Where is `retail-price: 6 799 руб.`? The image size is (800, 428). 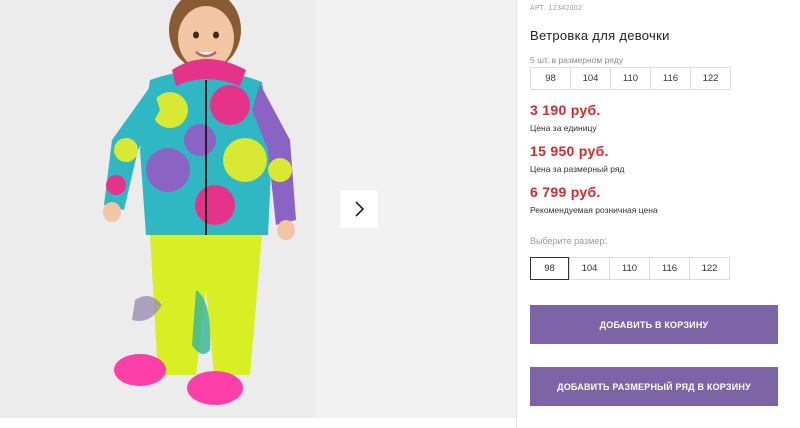 retail-price: 6 799 руб. is located at coordinates (565, 192).